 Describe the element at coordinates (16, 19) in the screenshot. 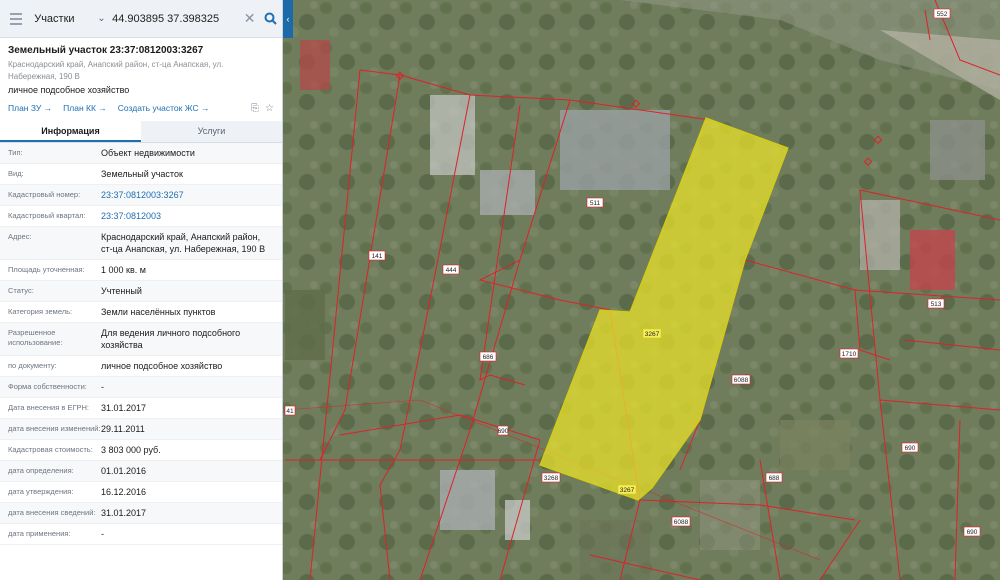

I see `menu-icon` at that location.